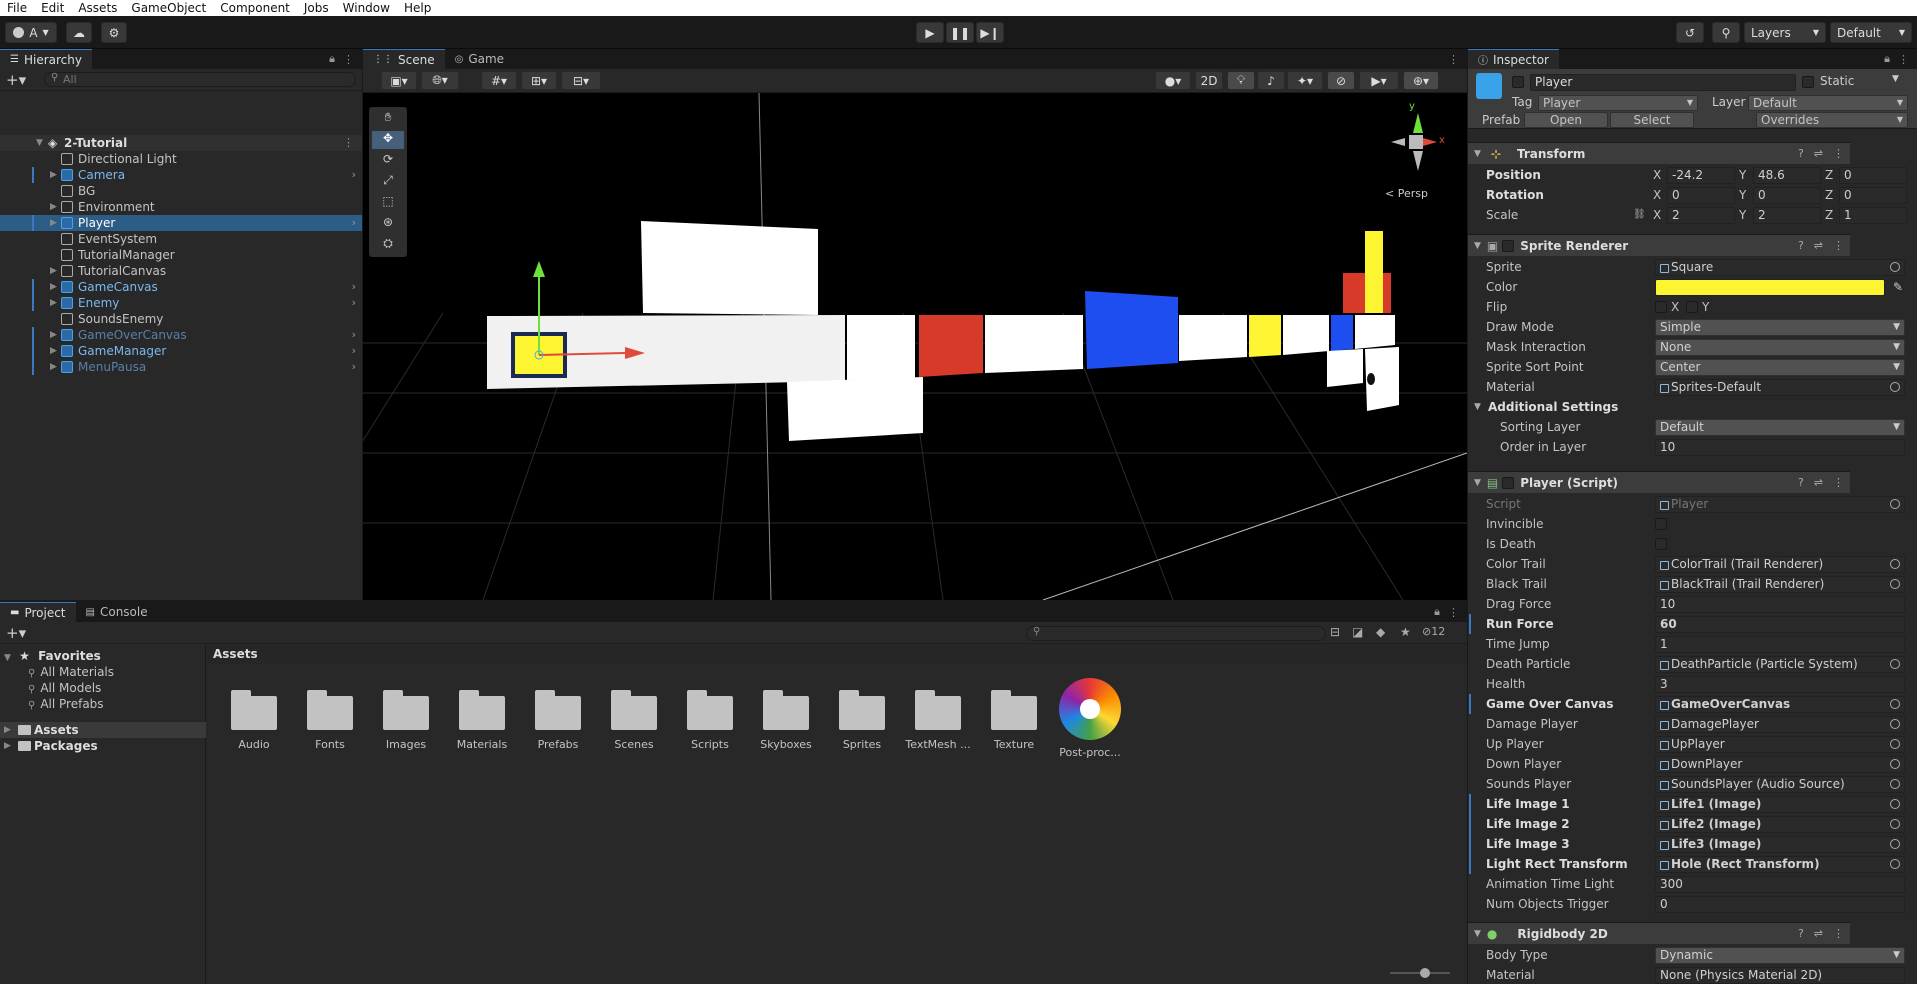 This screenshot has height=984, width=1917. I want to click on field-input: Simple ▼, so click(1780, 327).